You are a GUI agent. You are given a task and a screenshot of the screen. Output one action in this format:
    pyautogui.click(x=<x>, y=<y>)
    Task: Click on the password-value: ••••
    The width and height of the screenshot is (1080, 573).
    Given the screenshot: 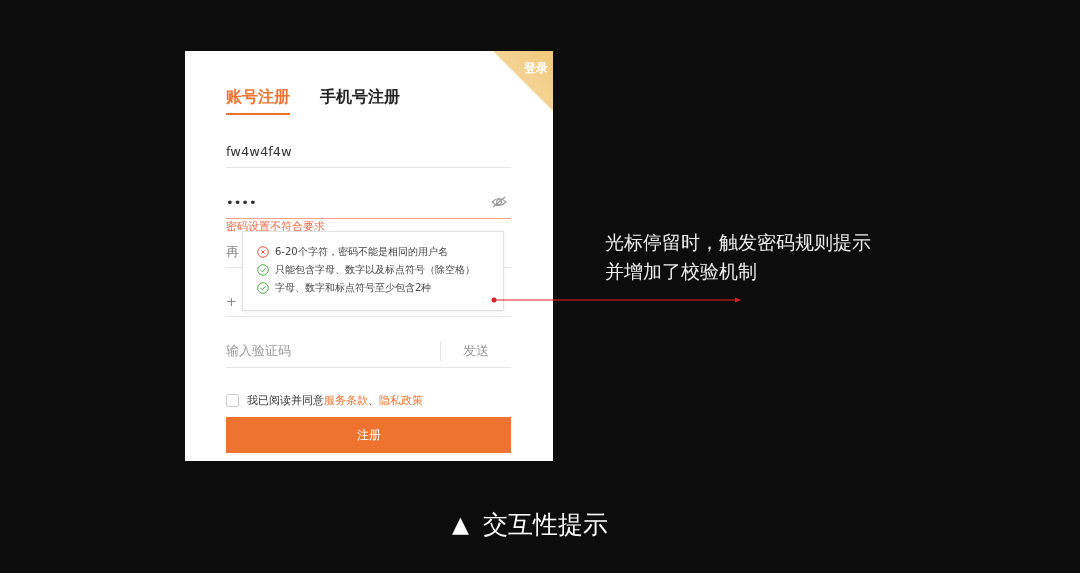 What is the action you would take?
    pyautogui.click(x=241, y=202)
    